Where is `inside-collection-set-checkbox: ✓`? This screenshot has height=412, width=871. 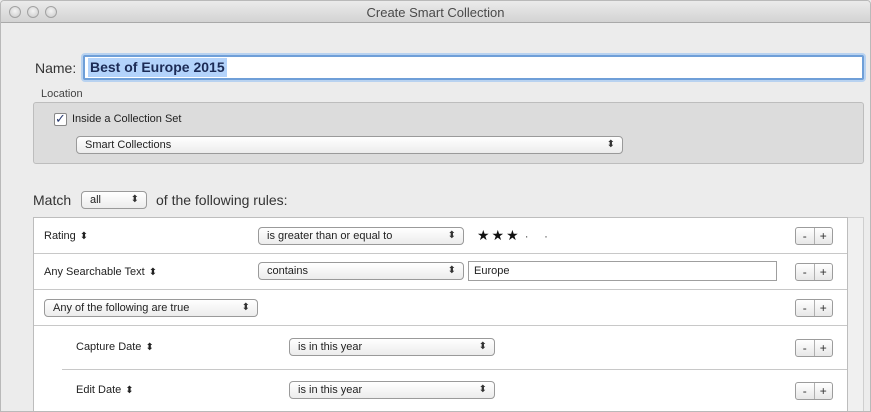
inside-collection-set-checkbox: ✓ is located at coordinates (60, 119).